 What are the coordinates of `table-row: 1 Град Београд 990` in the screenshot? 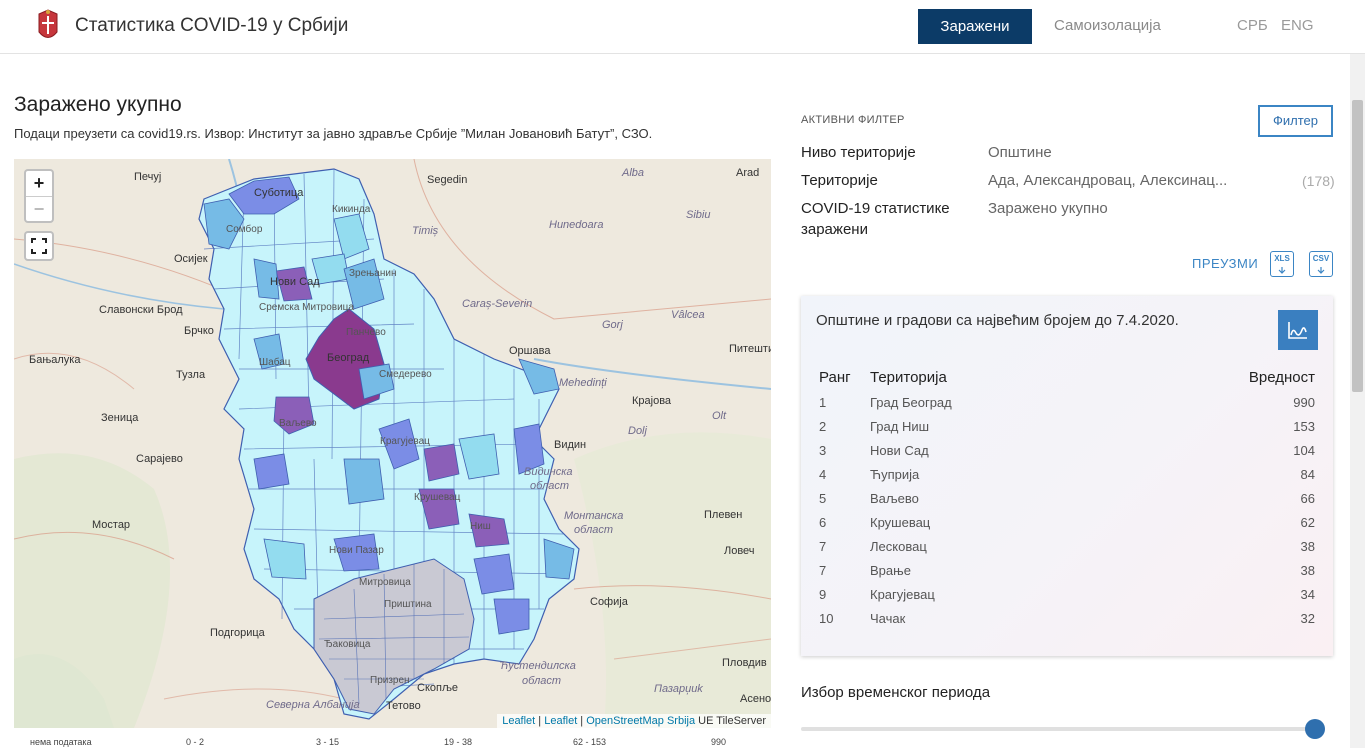 It's located at (1067, 407).